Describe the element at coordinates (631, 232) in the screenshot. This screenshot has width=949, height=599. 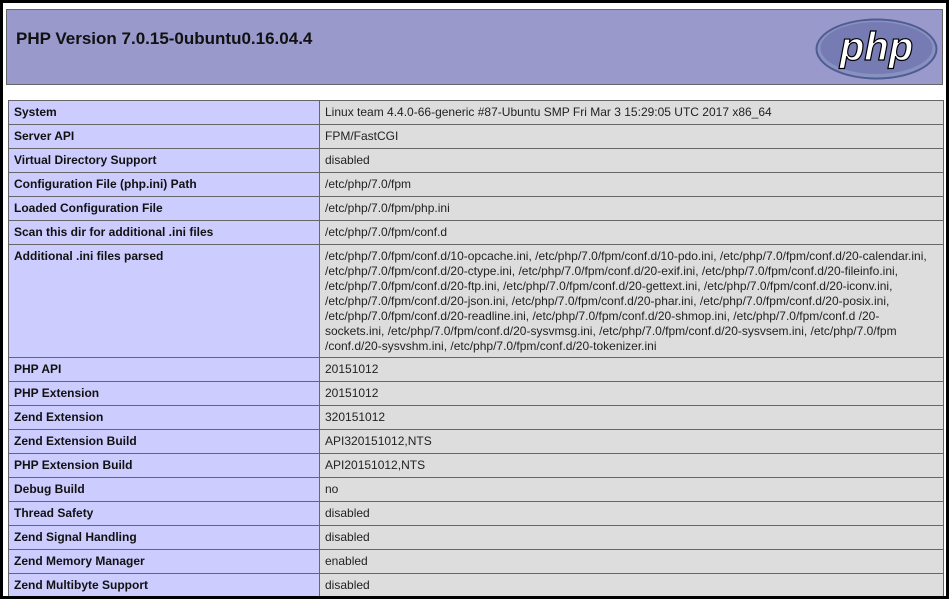
I see `row-value: /etc/php/7.0/fpm/conf.d` at that location.